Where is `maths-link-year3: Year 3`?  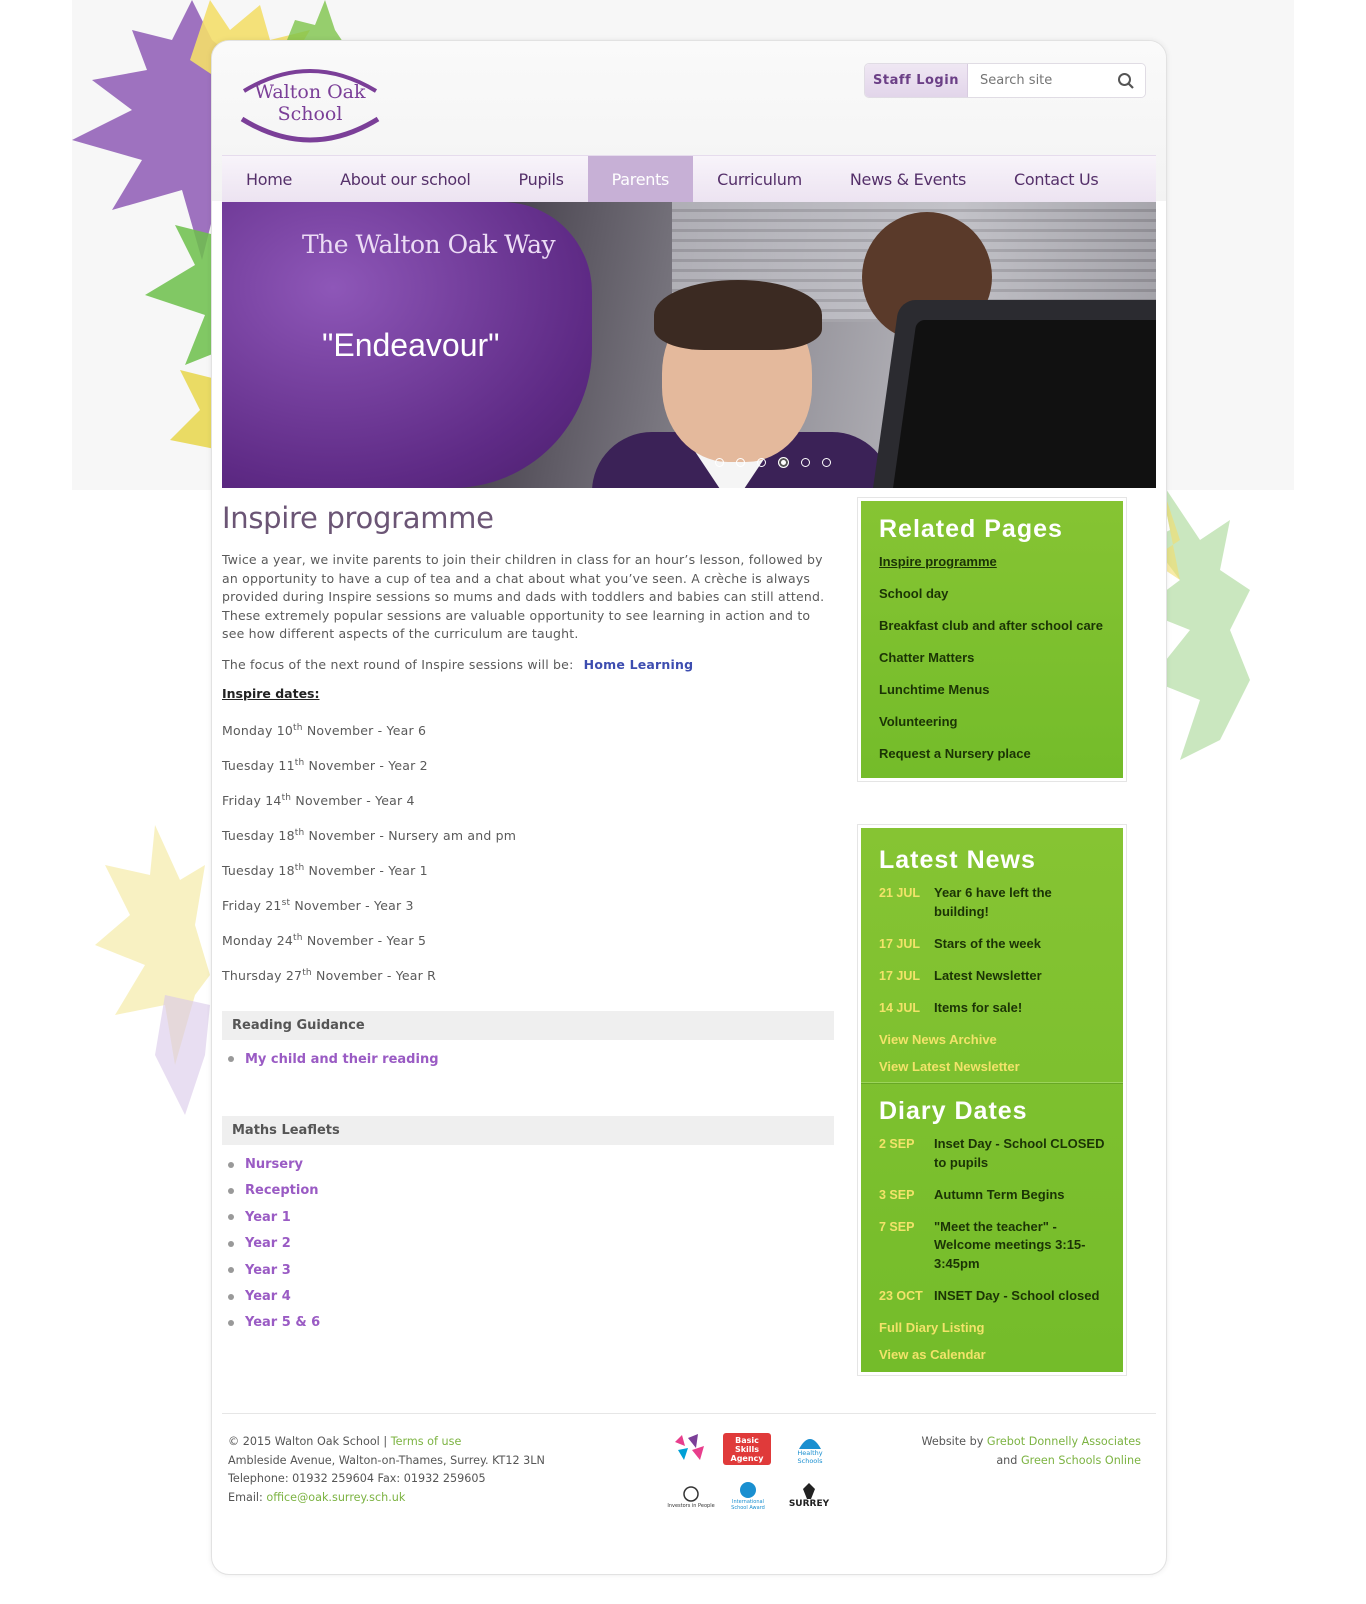
maths-link-year3: Year 3 is located at coordinates (268, 1270).